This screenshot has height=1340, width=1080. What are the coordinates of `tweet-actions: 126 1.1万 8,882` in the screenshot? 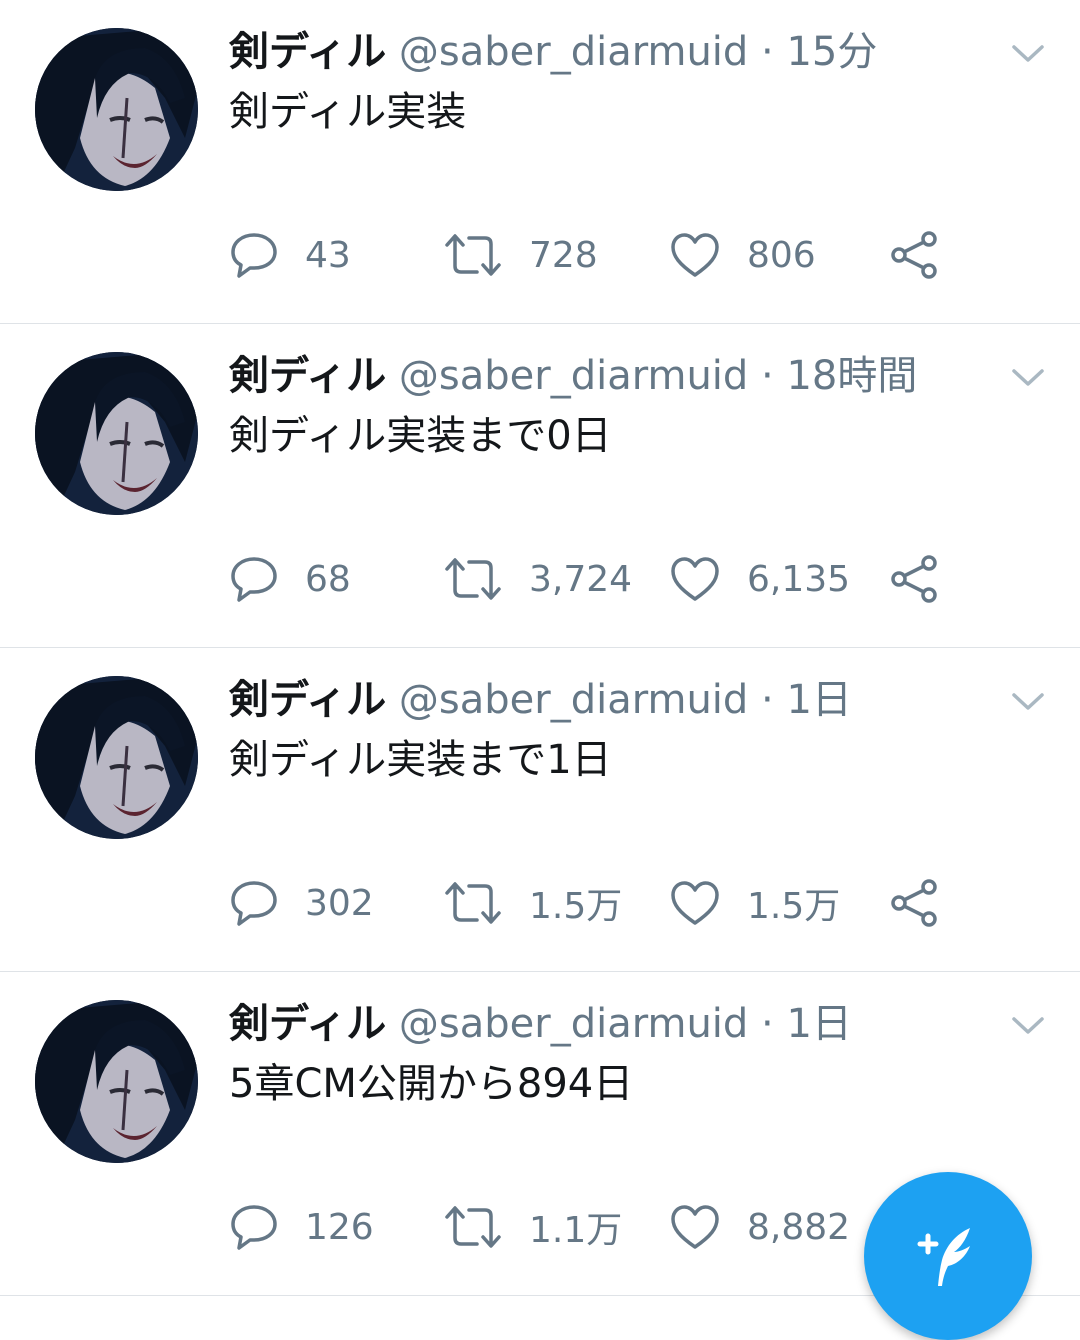 It's located at (589, 1227).